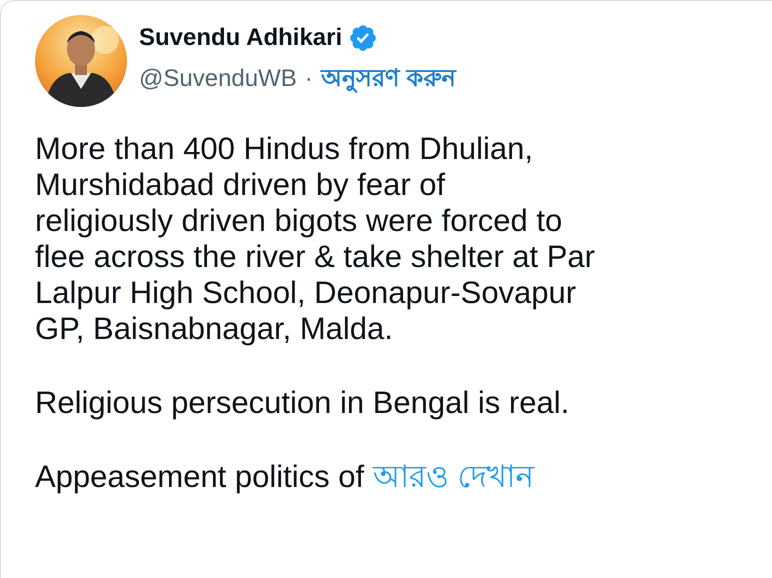 The width and height of the screenshot is (772, 578). I want to click on follow-link: অনুসরণ করুন, so click(388, 79).